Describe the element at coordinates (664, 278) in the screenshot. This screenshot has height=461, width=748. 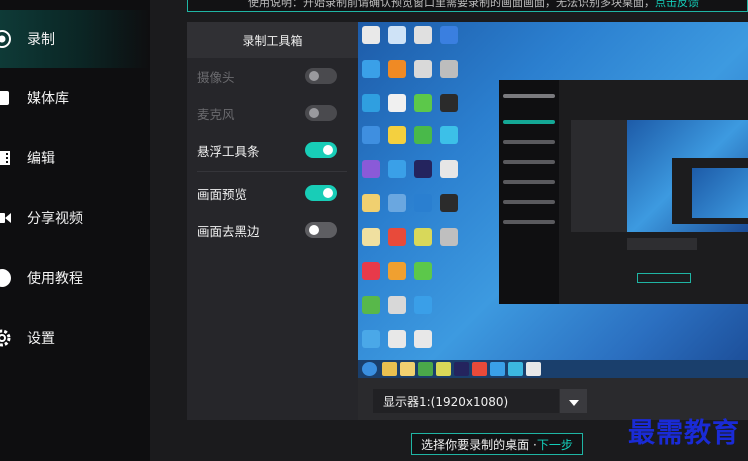
I see `nested-next-button` at that location.